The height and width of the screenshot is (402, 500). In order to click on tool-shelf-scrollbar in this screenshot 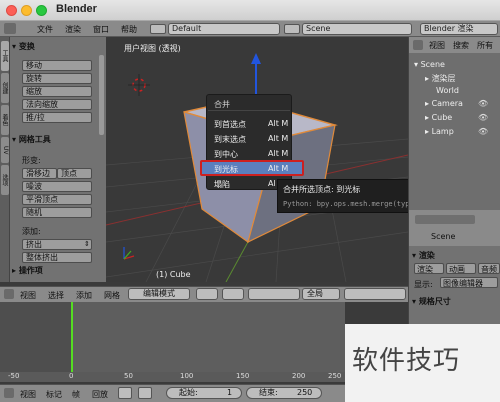, I will do `click(101, 95)`.